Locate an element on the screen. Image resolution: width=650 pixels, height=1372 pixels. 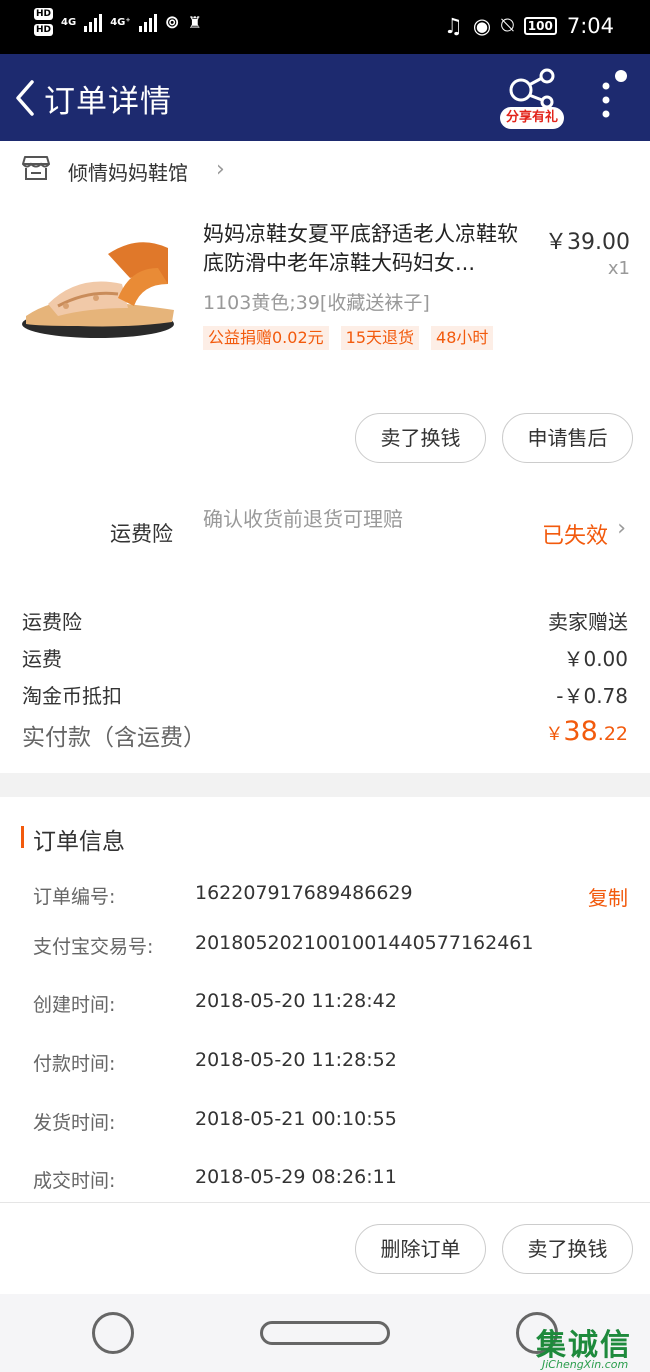
shop-icon is located at coordinates (36, 168).